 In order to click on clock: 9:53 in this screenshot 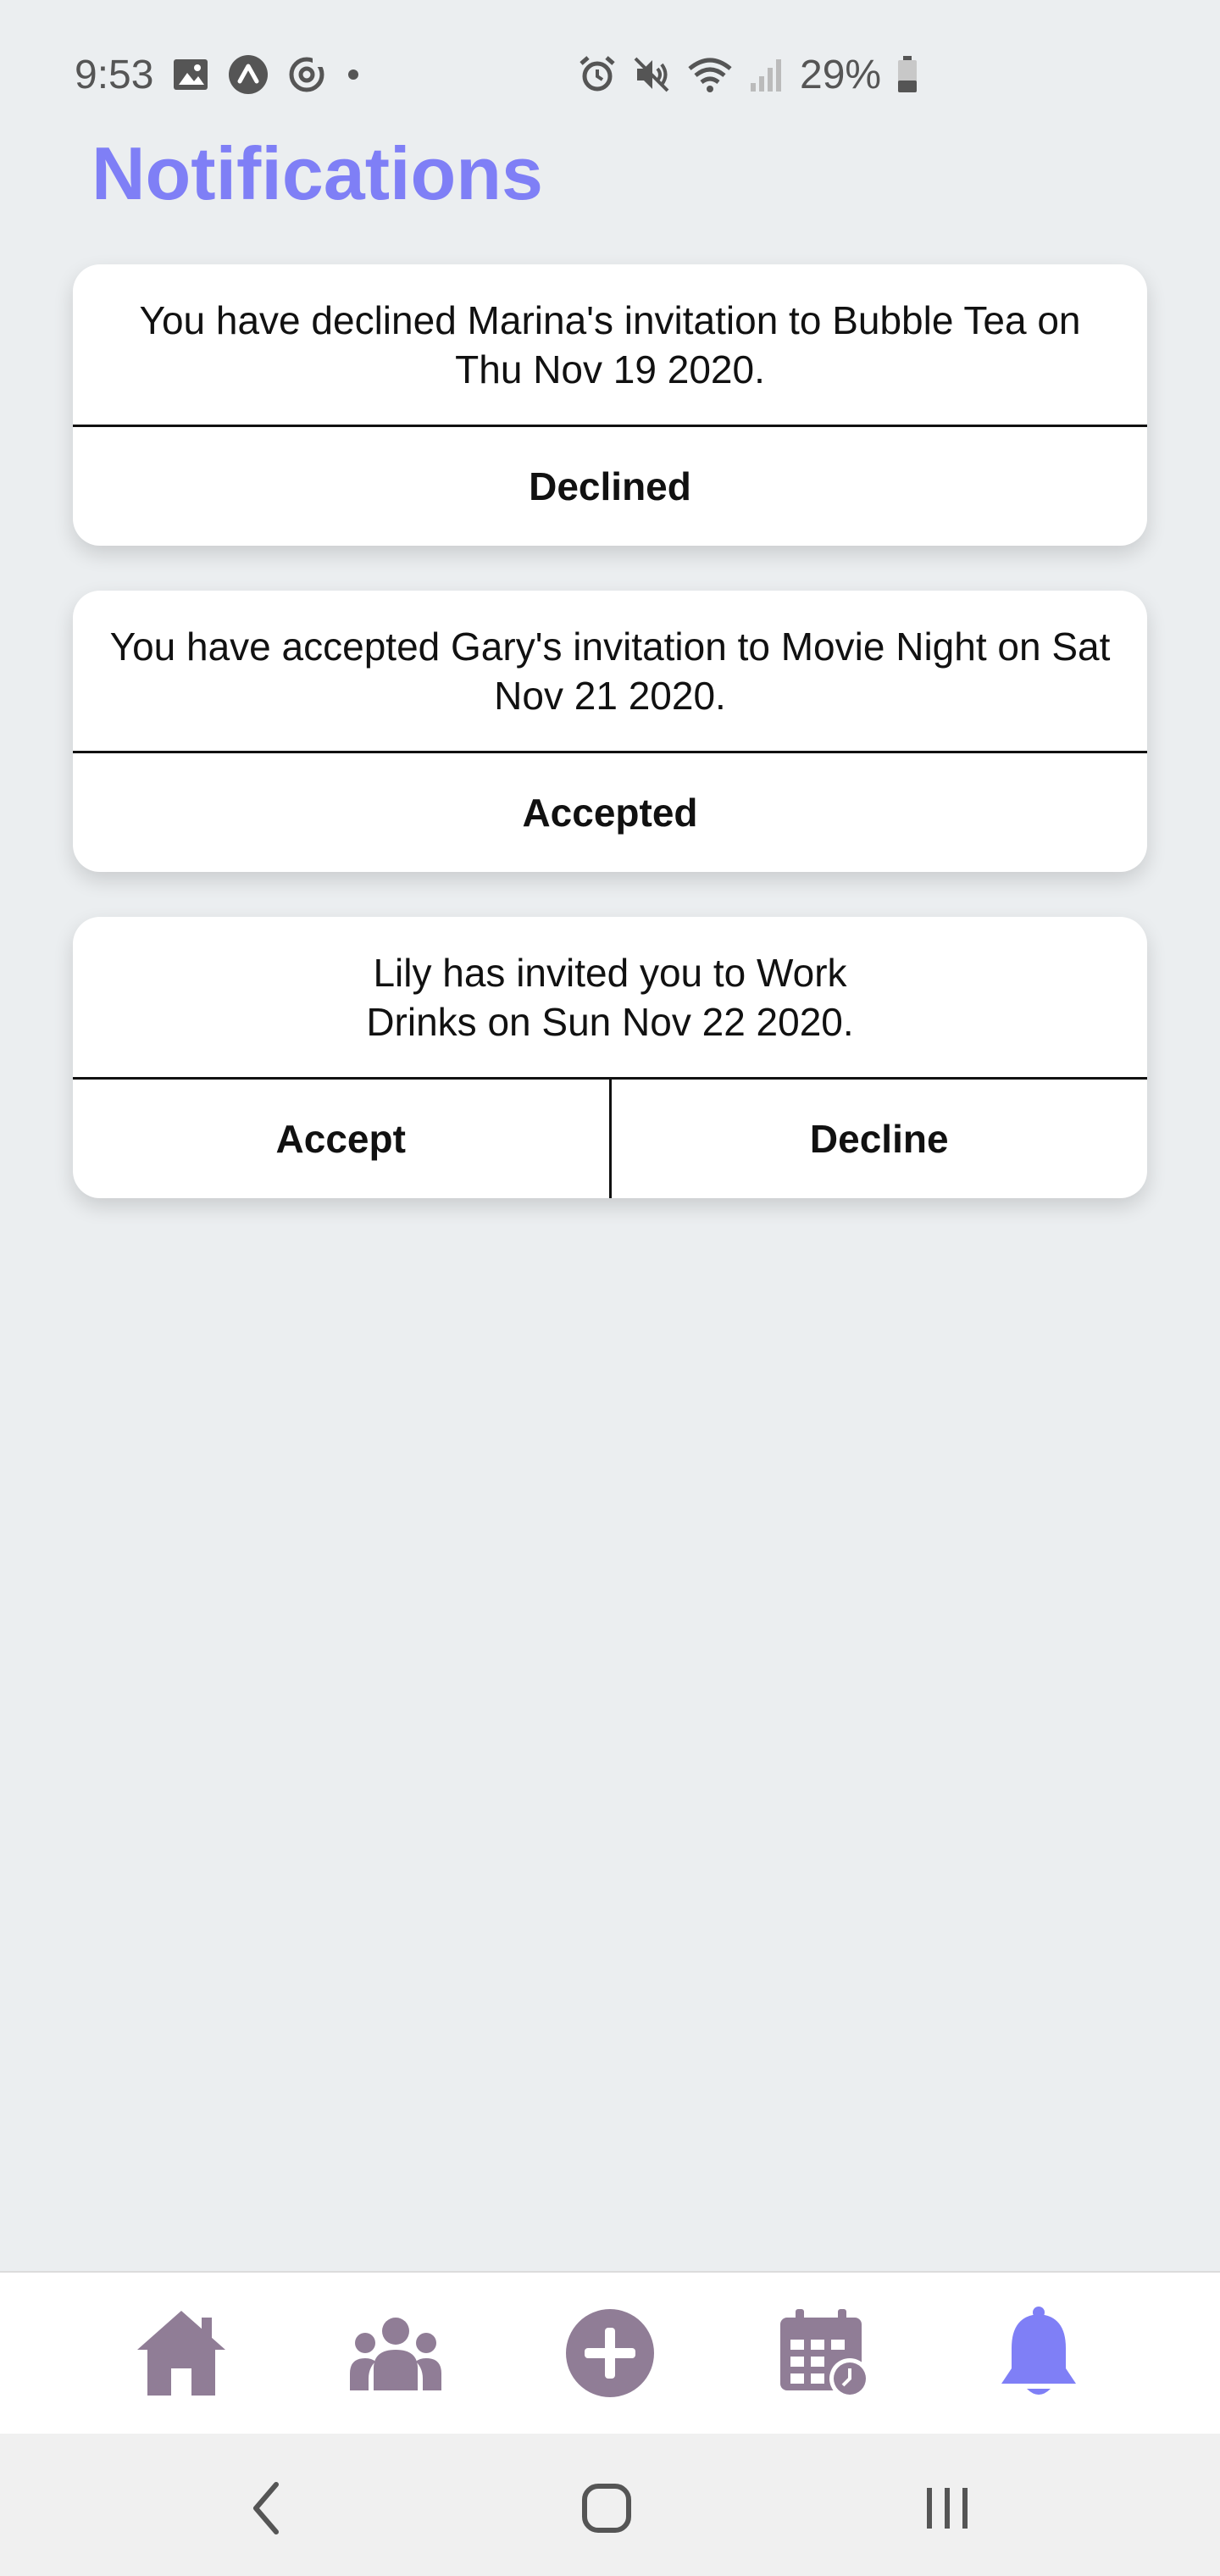, I will do `click(114, 74)`.